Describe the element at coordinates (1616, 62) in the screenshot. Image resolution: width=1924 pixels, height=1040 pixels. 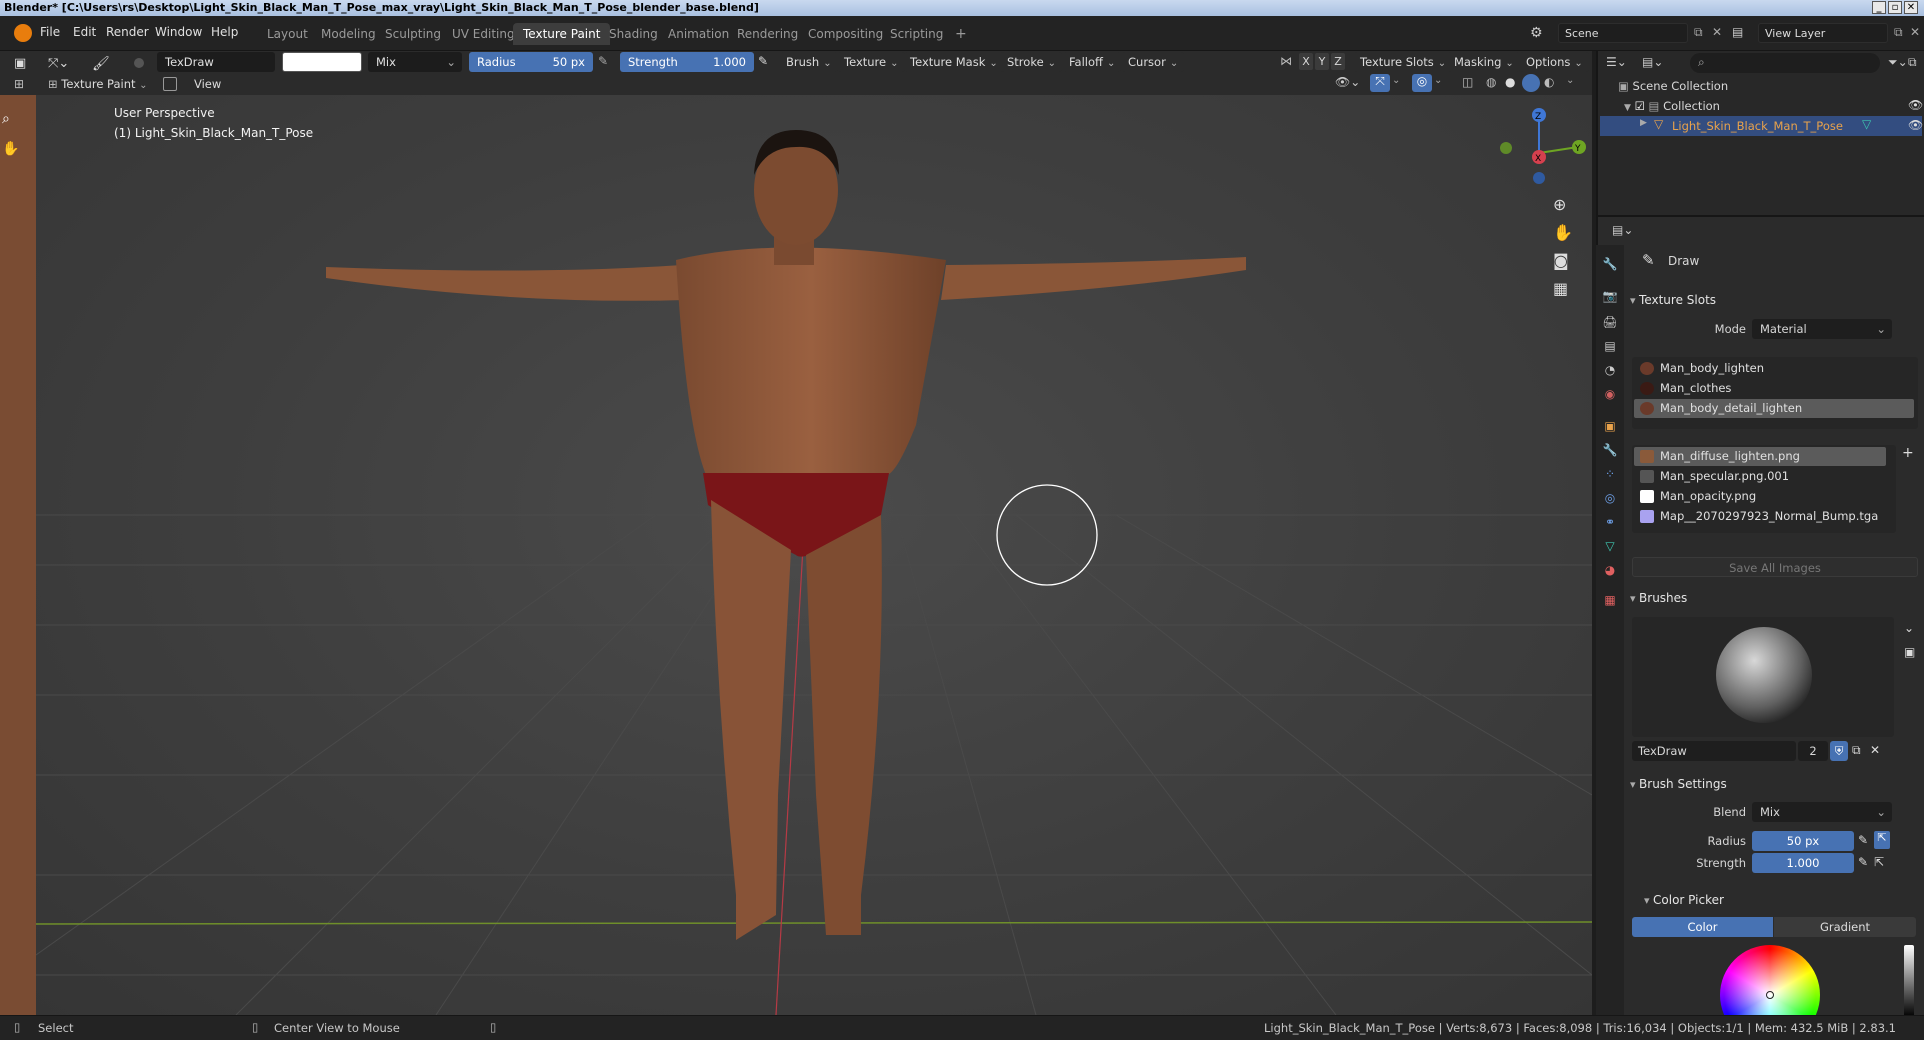
I see `outliner-editor-type-icon: ☰⌄` at that location.